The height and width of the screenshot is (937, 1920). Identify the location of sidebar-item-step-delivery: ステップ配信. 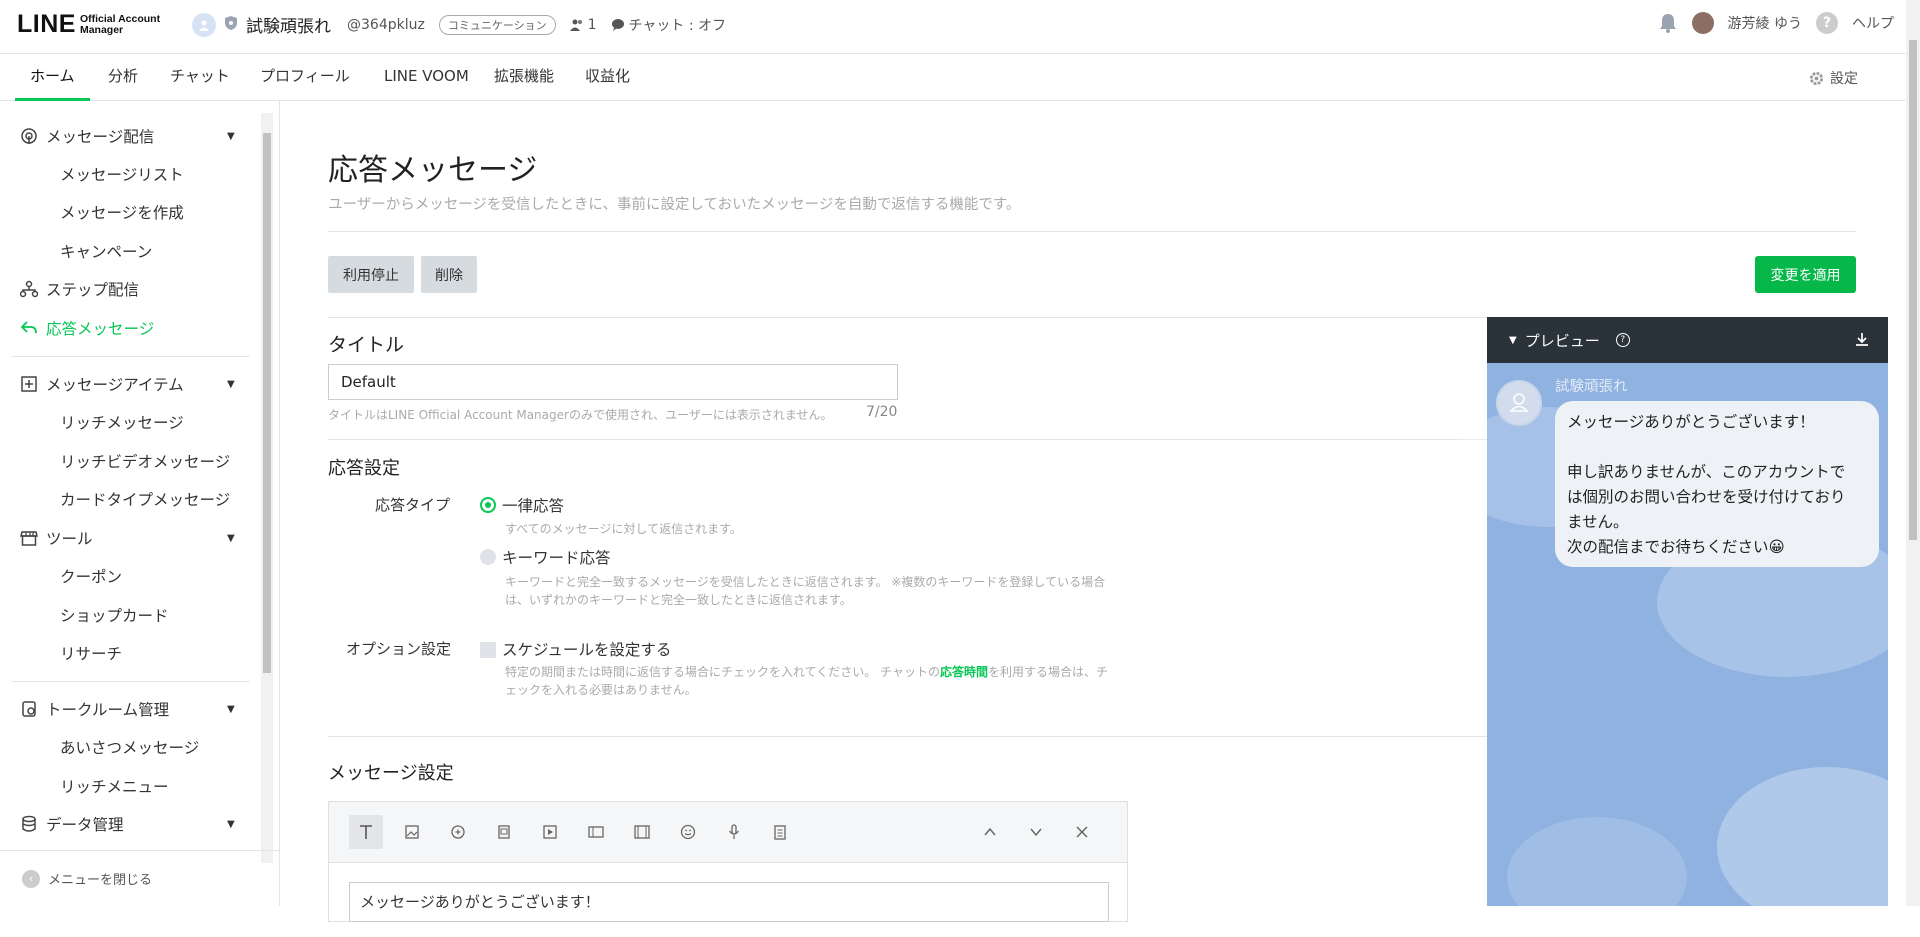
(79, 289).